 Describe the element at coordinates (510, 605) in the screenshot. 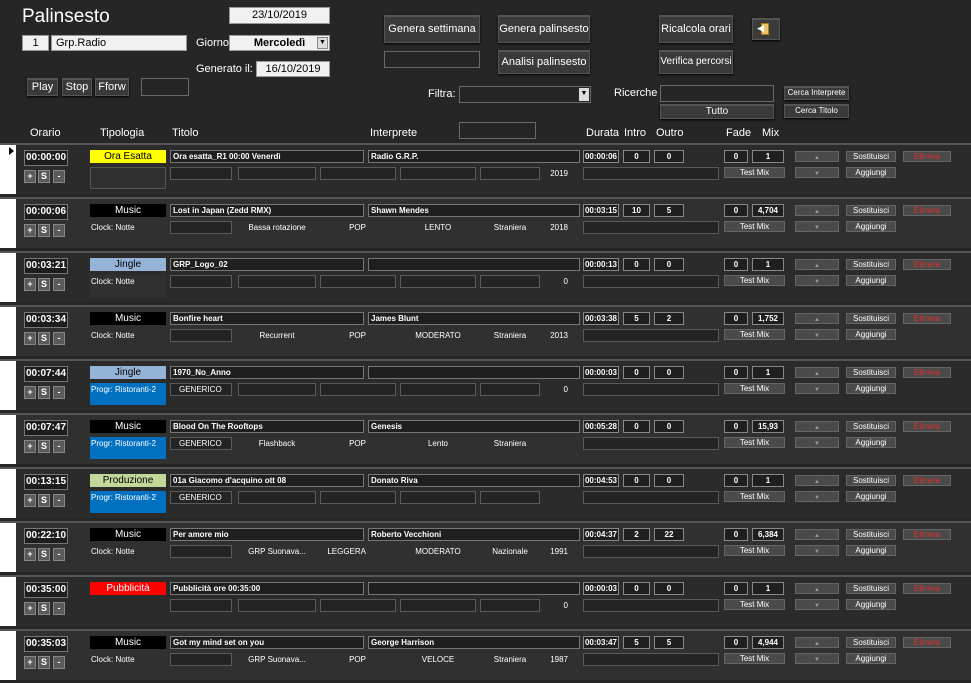

I see `provenienza-field` at that location.